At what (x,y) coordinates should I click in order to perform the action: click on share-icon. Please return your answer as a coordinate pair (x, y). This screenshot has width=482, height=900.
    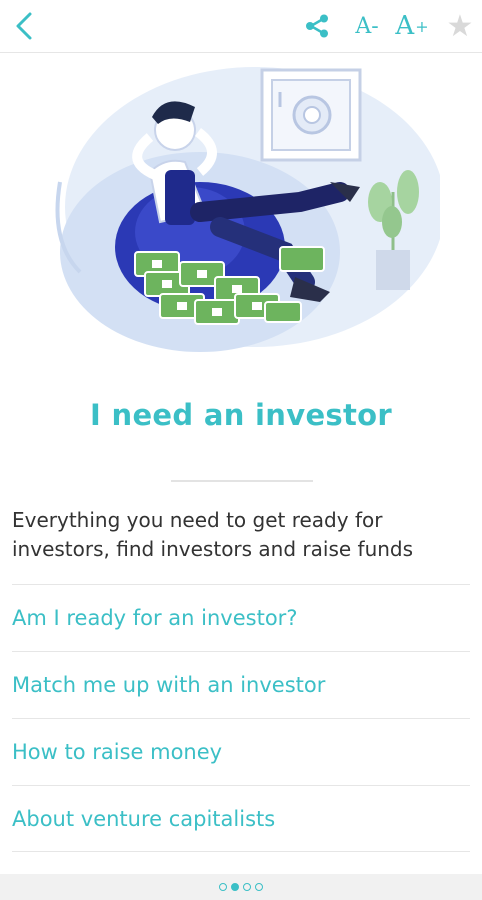
    Looking at the image, I should click on (317, 26).